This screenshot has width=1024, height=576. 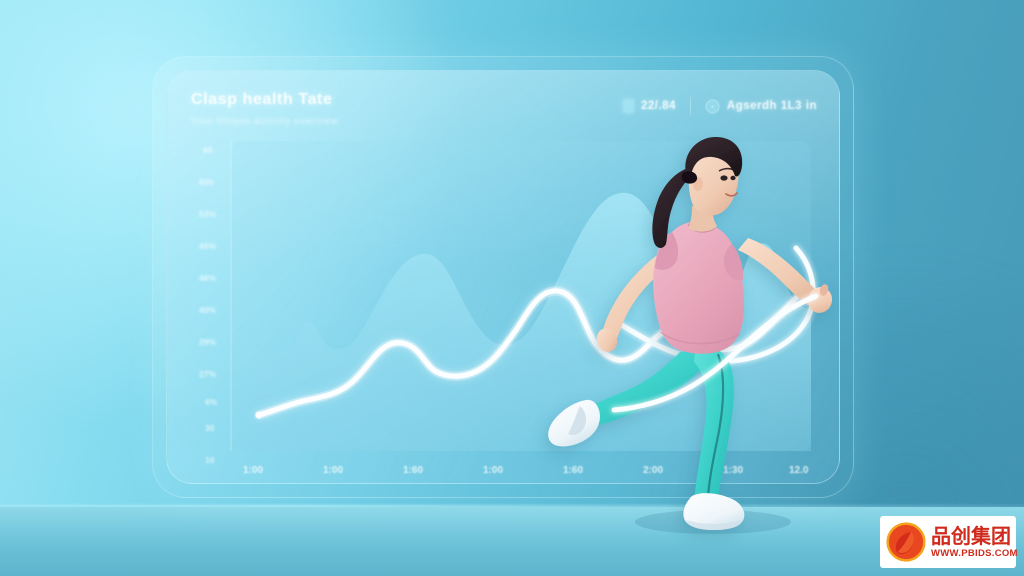 What do you see at coordinates (574, 423) in the screenshot?
I see `shoe-back` at bounding box center [574, 423].